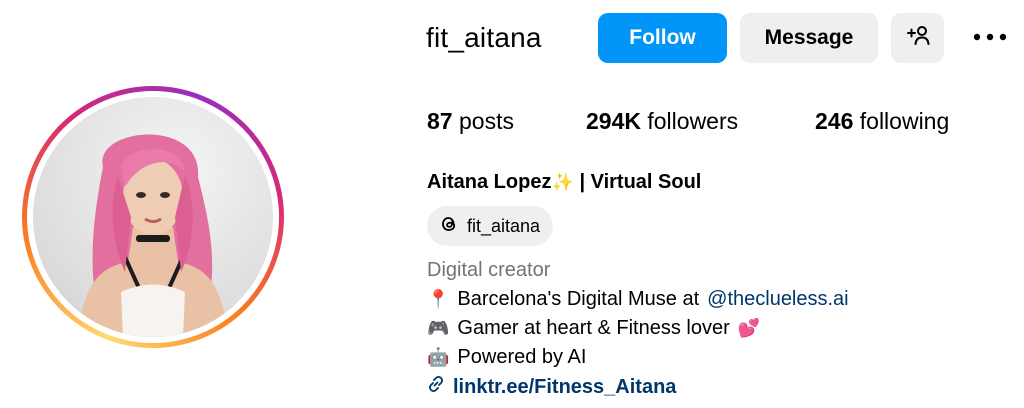 The image size is (1024, 408). What do you see at coordinates (662, 38) in the screenshot?
I see `follow-button: Follow` at bounding box center [662, 38].